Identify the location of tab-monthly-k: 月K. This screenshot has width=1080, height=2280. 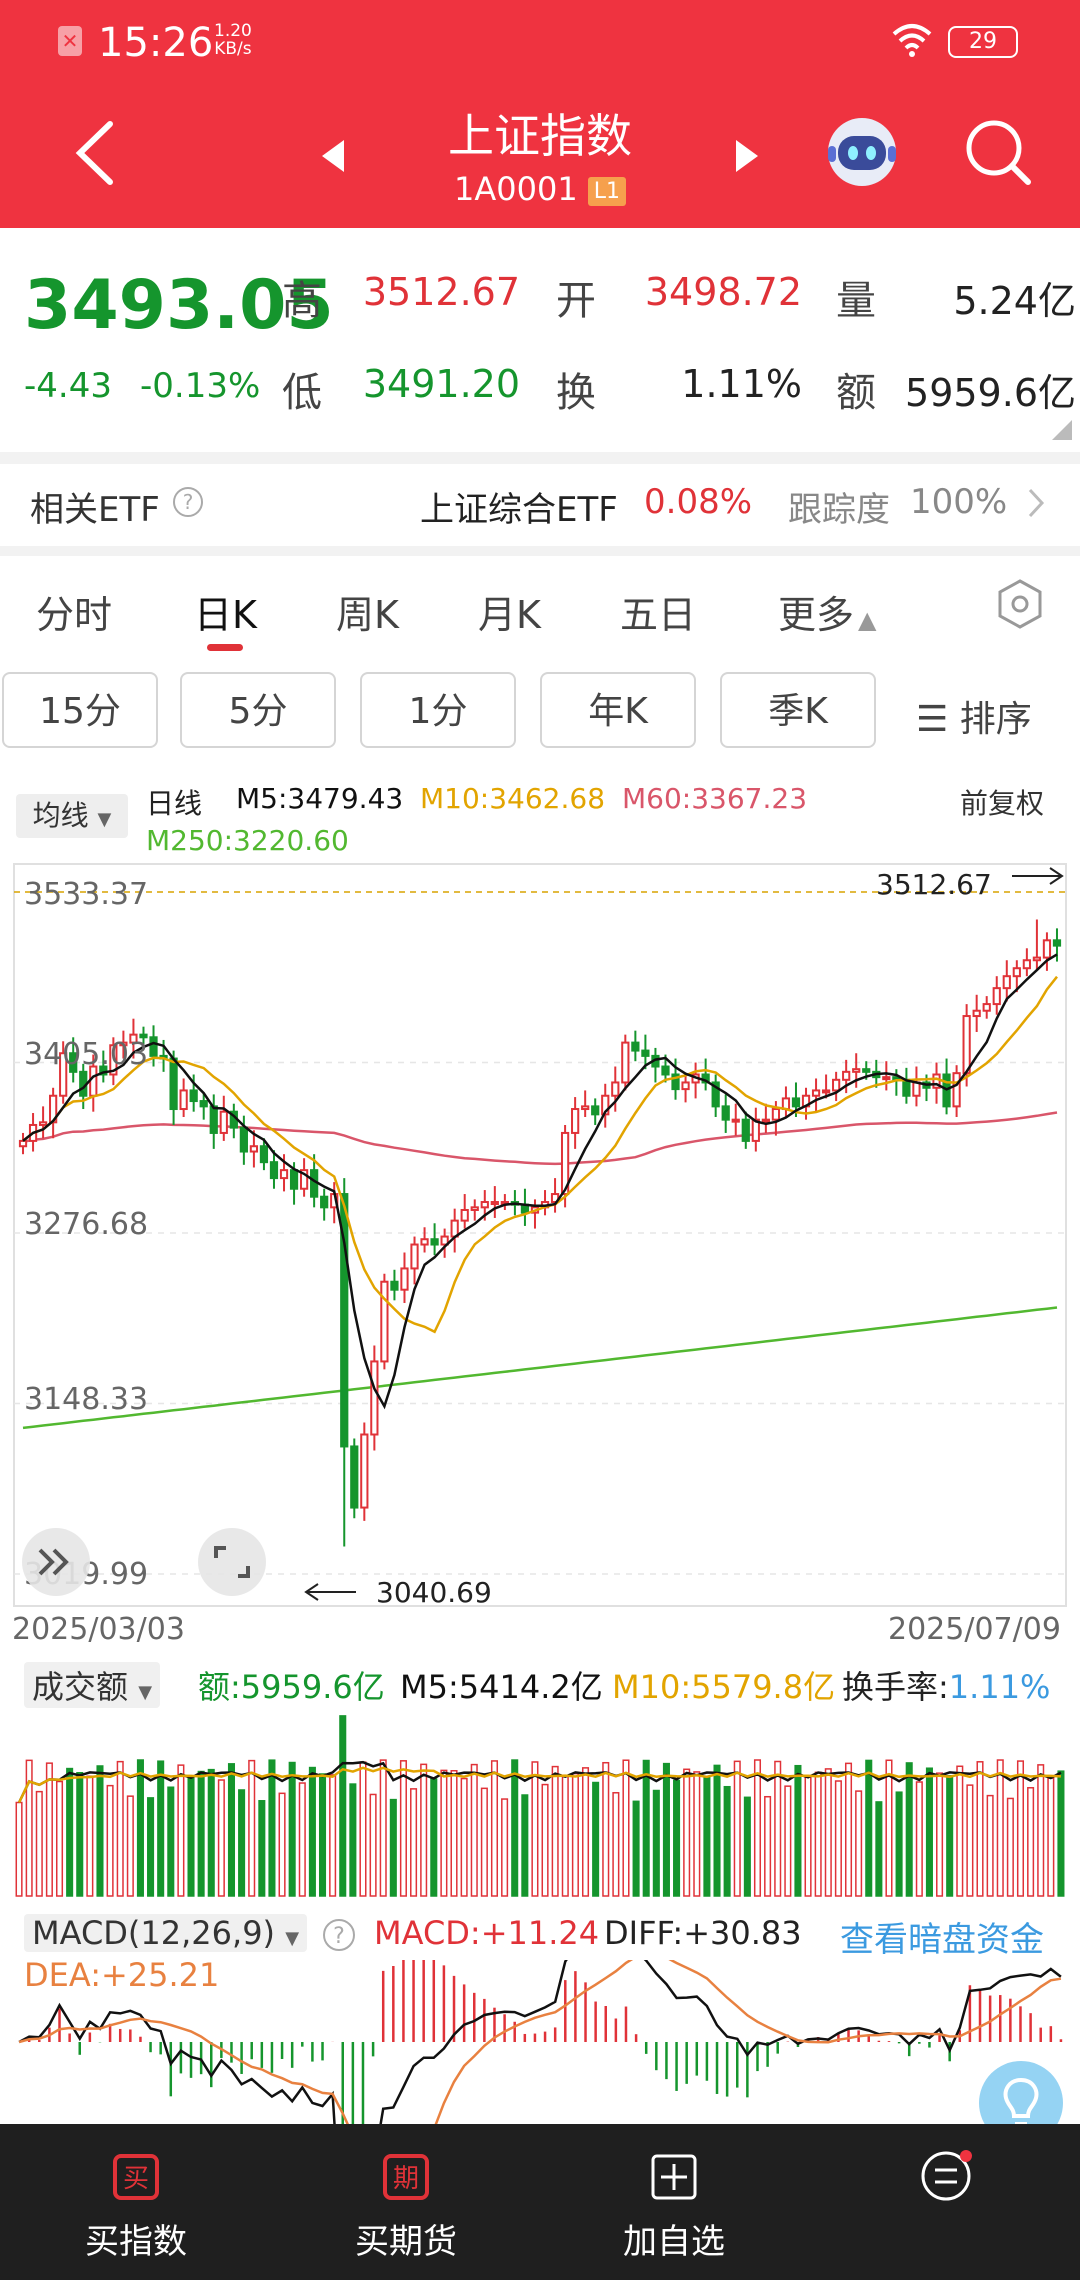
(509, 611).